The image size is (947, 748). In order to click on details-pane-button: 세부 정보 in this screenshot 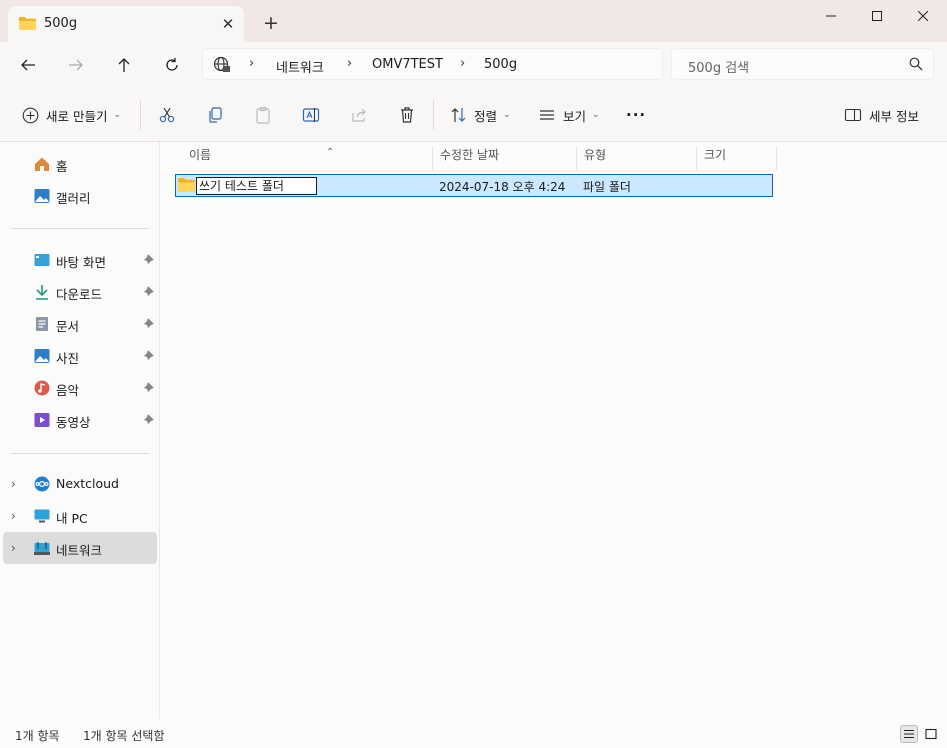, I will do `click(881, 115)`.